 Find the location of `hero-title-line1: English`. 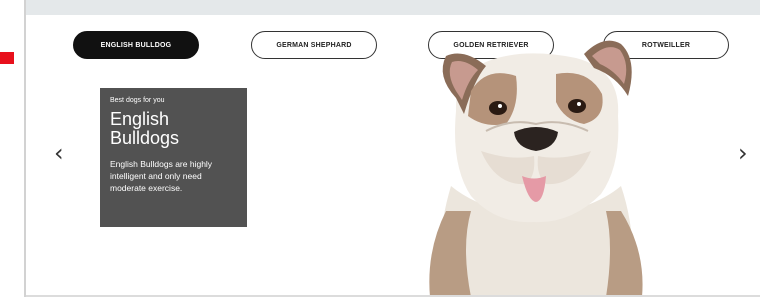

hero-title-line1: English is located at coordinates (140, 119).